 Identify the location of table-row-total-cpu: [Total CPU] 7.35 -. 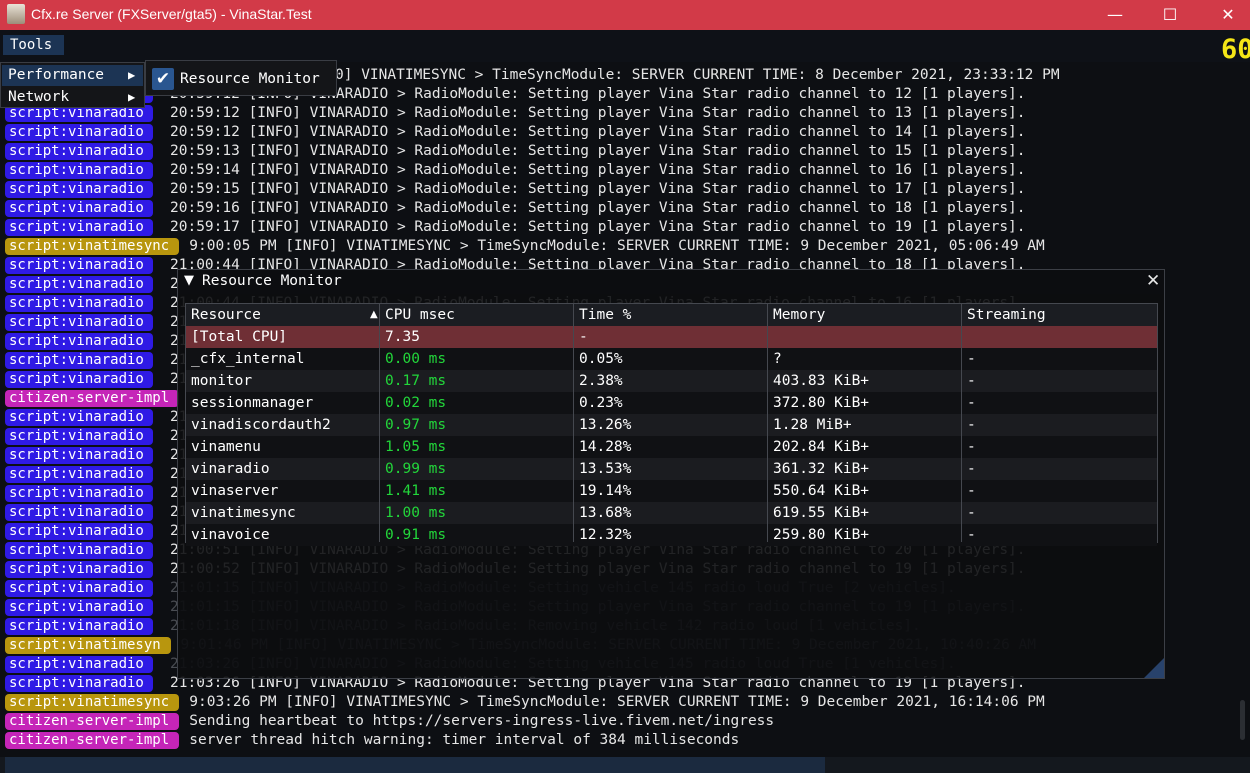
(671, 337).